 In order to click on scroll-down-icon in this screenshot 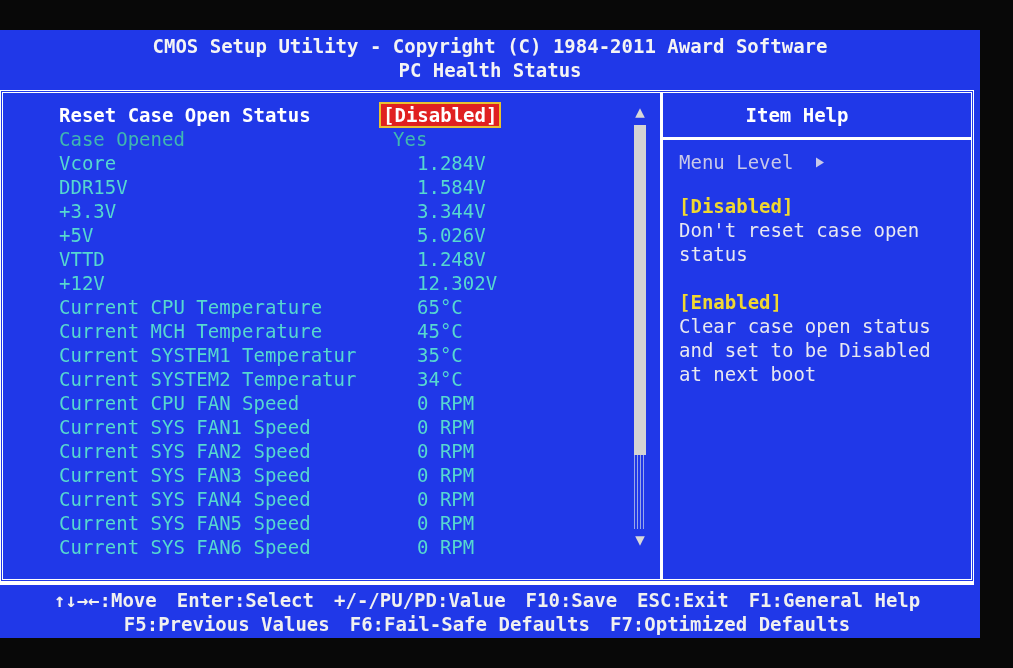, I will do `click(640, 541)`.